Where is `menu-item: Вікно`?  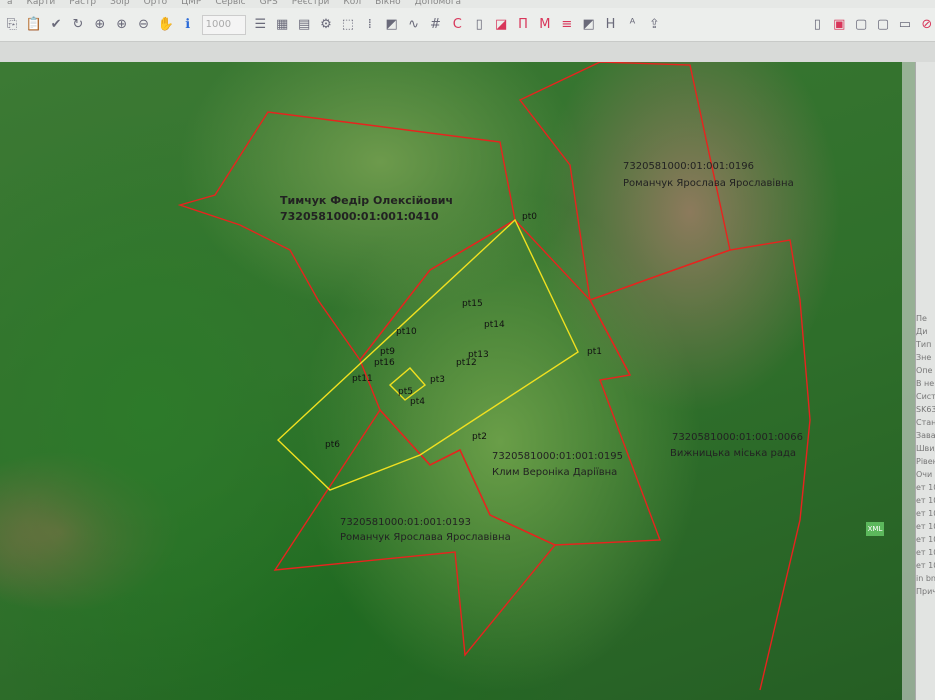 menu-item: Вікно is located at coordinates (388, 3).